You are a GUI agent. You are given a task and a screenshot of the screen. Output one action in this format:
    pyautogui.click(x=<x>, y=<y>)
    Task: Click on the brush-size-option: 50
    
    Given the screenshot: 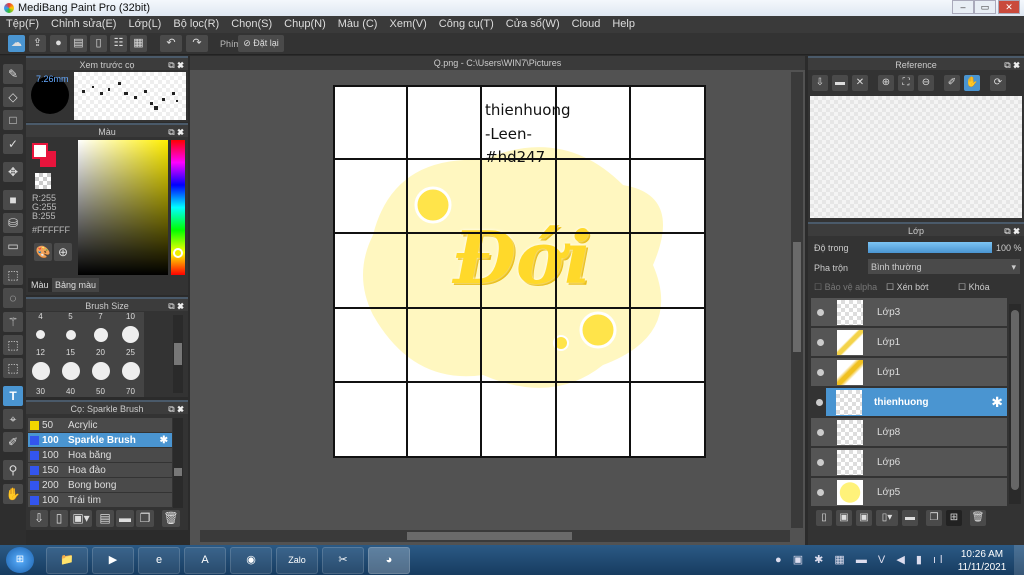 What is the action you would take?
    pyautogui.click(x=100, y=391)
    